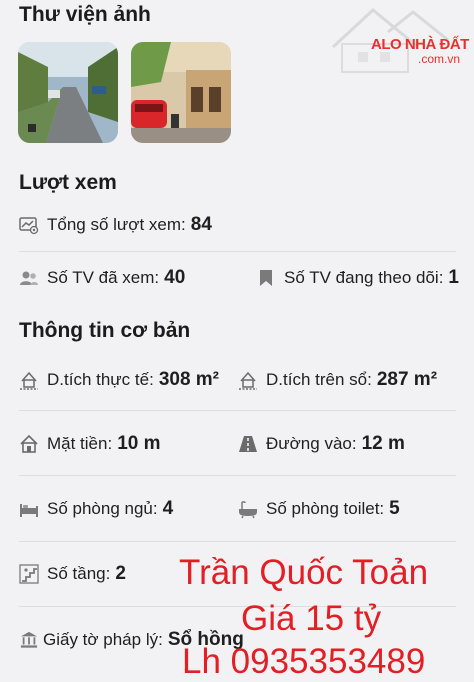 The height and width of the screenshot is (682, 474). I want to click on bathtub-icon, so click(248, 509).